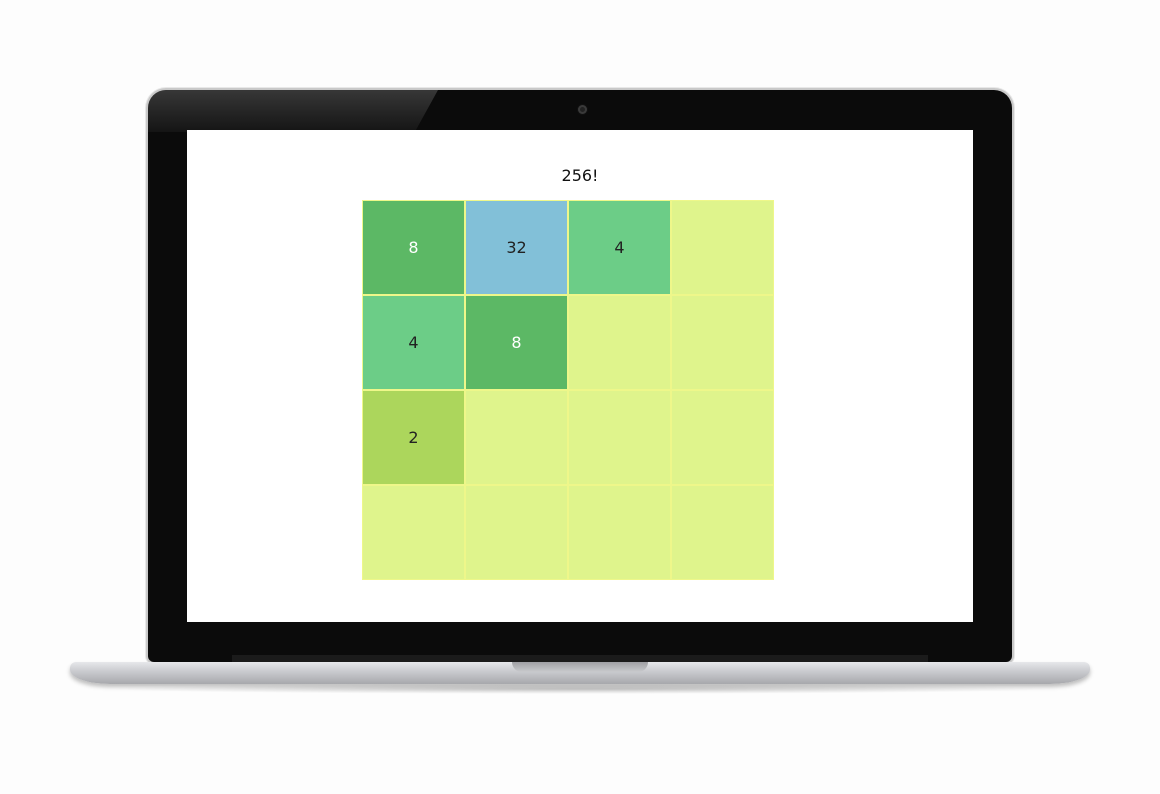 This screenshot has height=794, width=1160. Describe the element at coordinates (580, 689) in the screenshot. I see `laptop-shadow` at that location.